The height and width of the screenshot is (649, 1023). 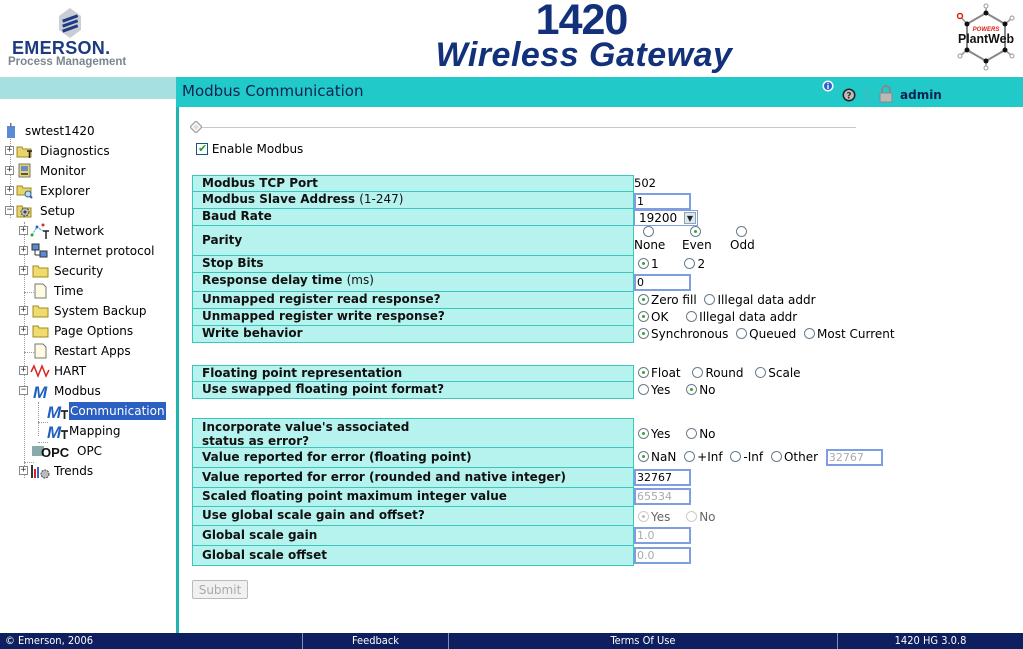 I want to click on unmapped-read-label: Unmapped register read response?, so click(x=413, y=300).